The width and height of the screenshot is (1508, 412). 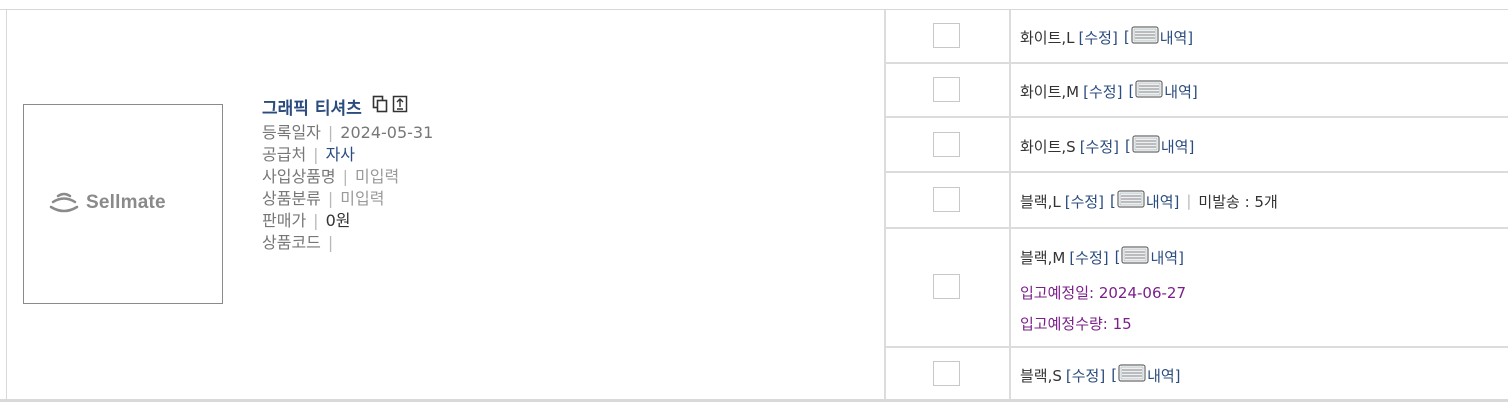 What do you see at coordinates (1047, 37) in the screenshot?
I see `option-name: 화이트,L` at bounding box center [1047, 37].